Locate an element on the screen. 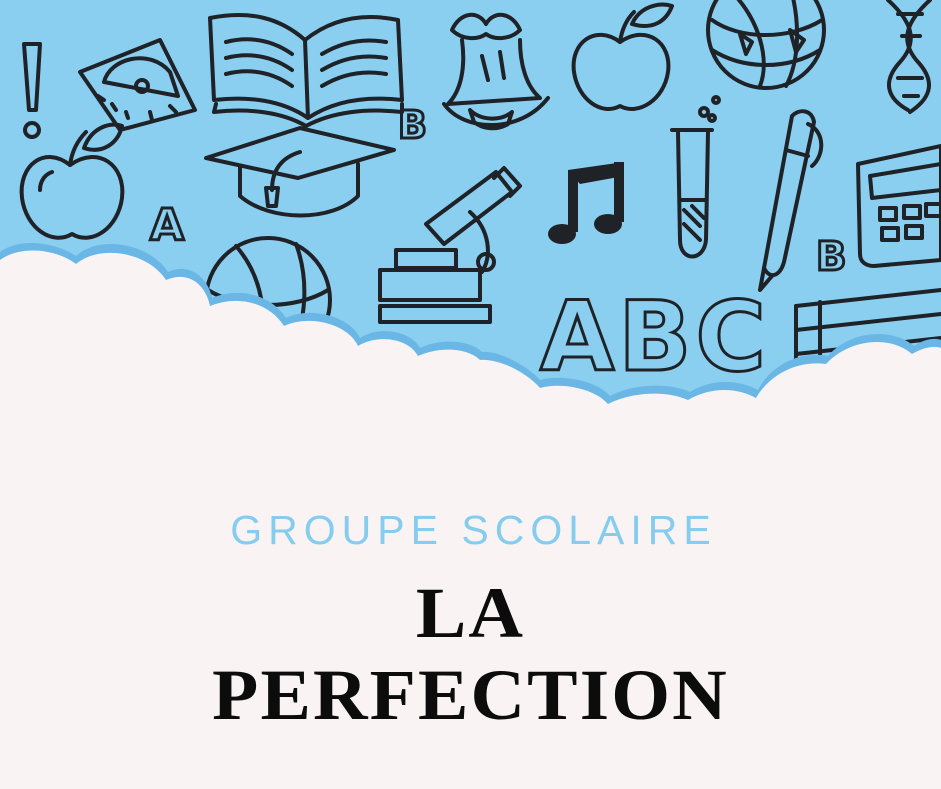  letter-b-small: B is located at coordinates (412, 125).